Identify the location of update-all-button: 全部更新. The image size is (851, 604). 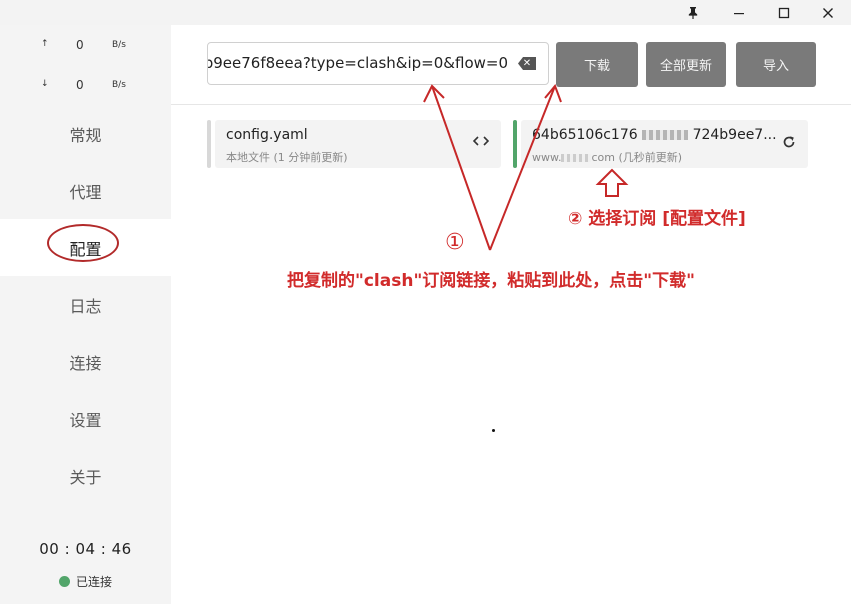
(686, 64).